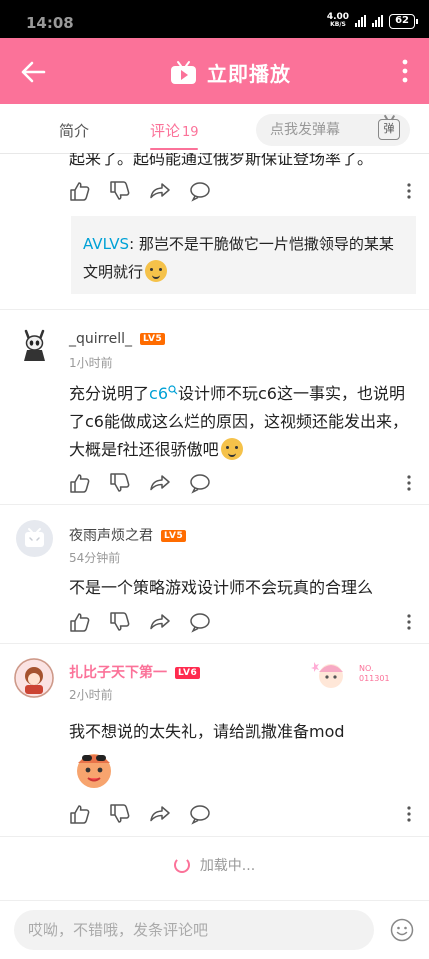 The image size is (429, 959). I want to click on net-speed: 4.00 KB/S, so click(338, 21).